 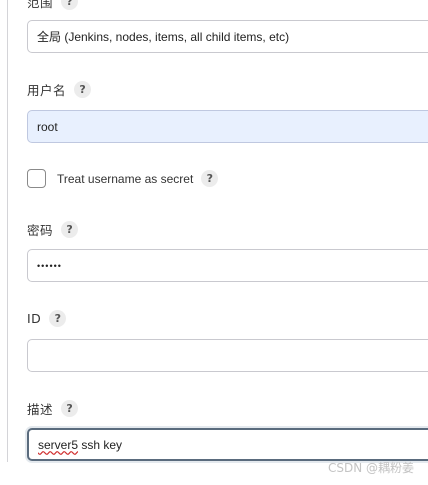 What do you see at coordinates (40, 409) in the screenshot?
I see `description-label: 描述` at bounding box center [40, 409].